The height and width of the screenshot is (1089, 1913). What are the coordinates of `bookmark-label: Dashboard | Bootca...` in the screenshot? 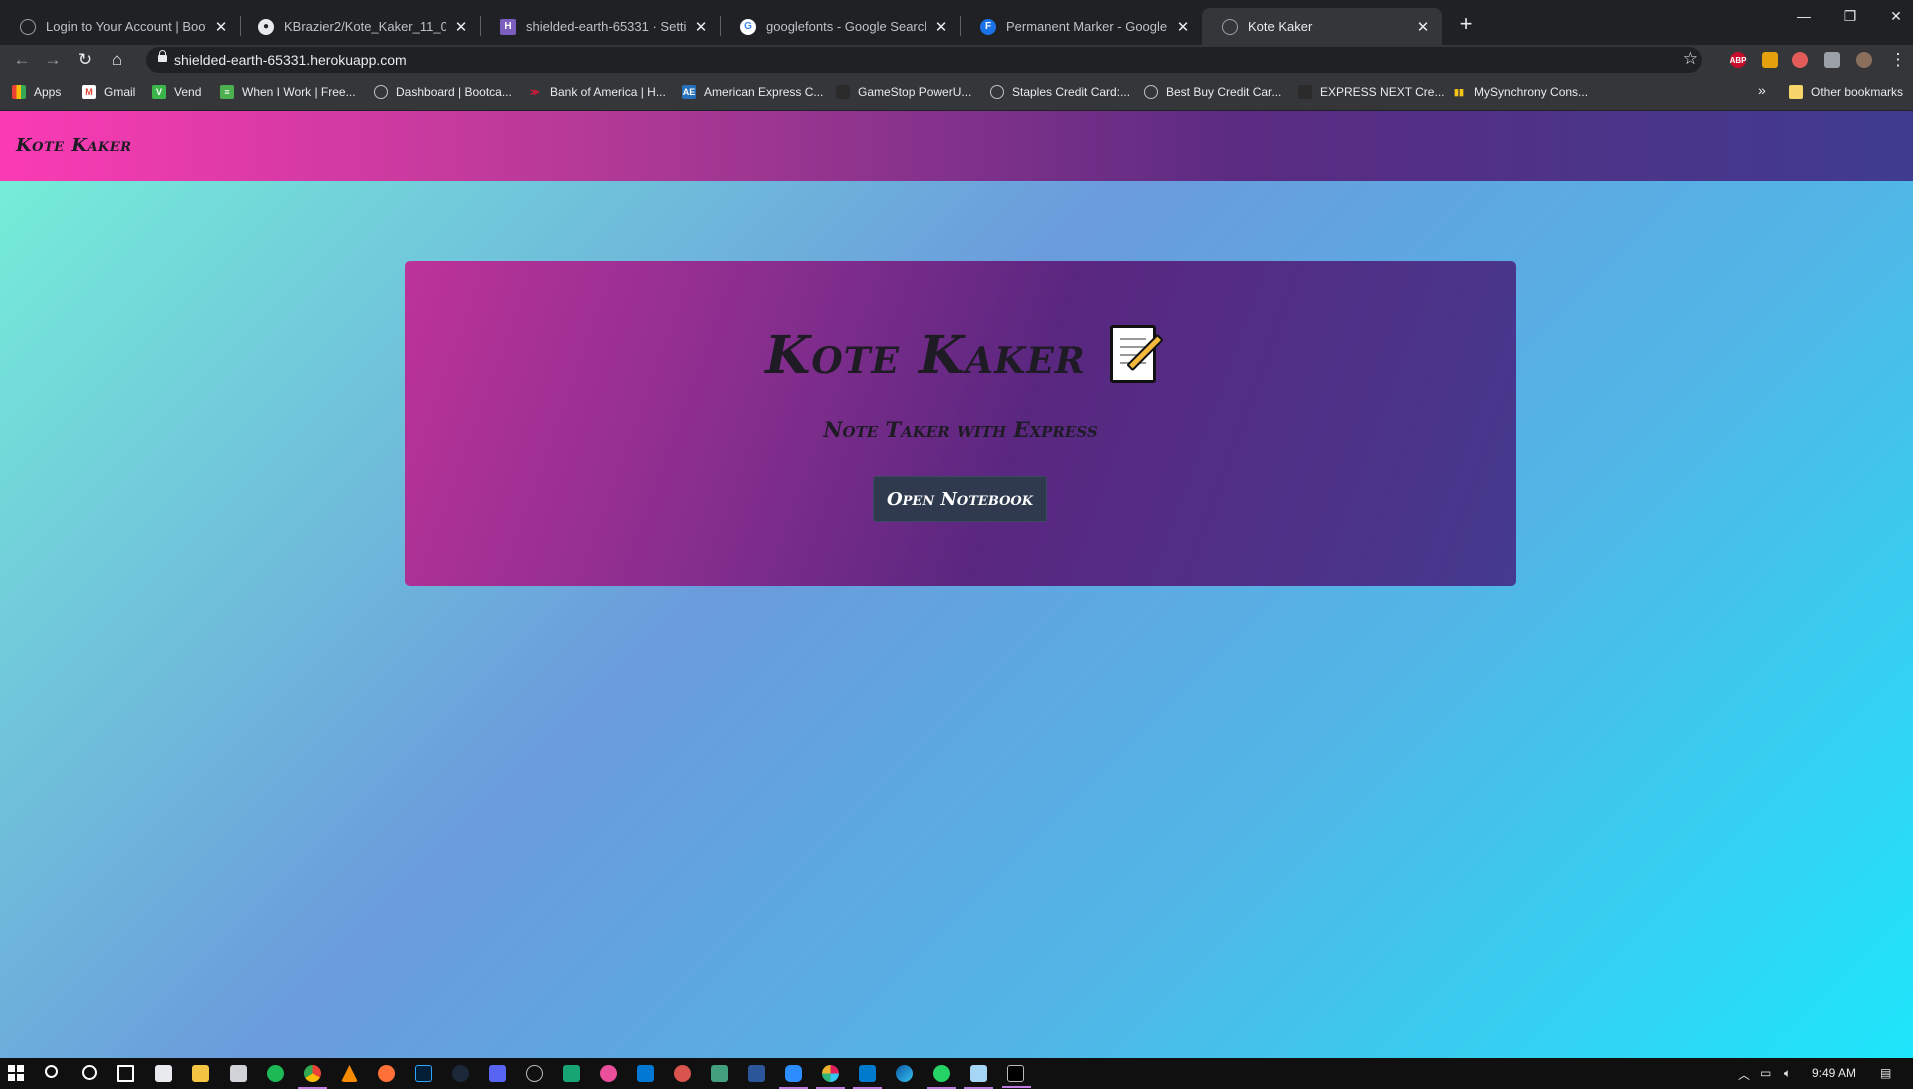 It's located at (454, 92).